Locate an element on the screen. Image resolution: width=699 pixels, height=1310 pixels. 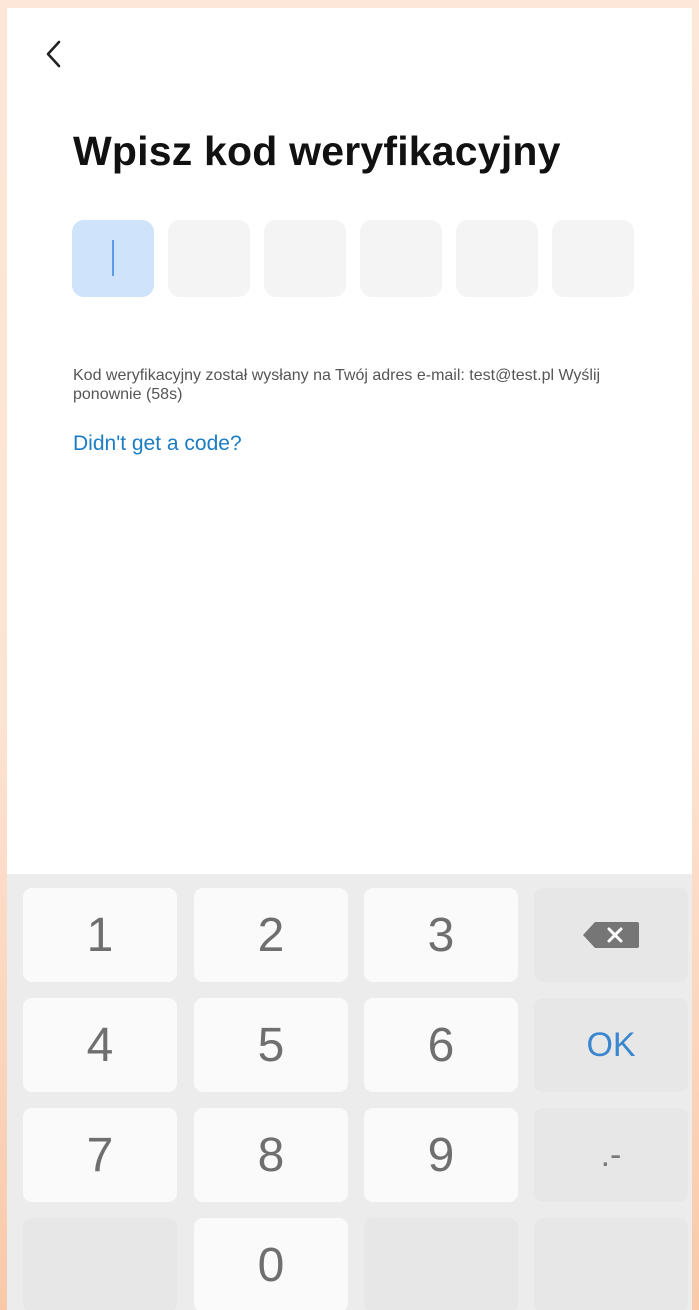
key-9: 9 is located at coordinates (441, 1155).